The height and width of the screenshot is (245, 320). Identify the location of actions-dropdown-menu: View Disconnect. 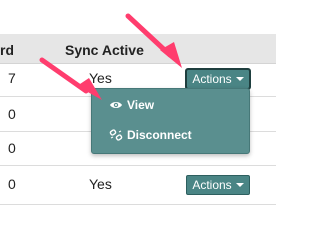
(170, 121).